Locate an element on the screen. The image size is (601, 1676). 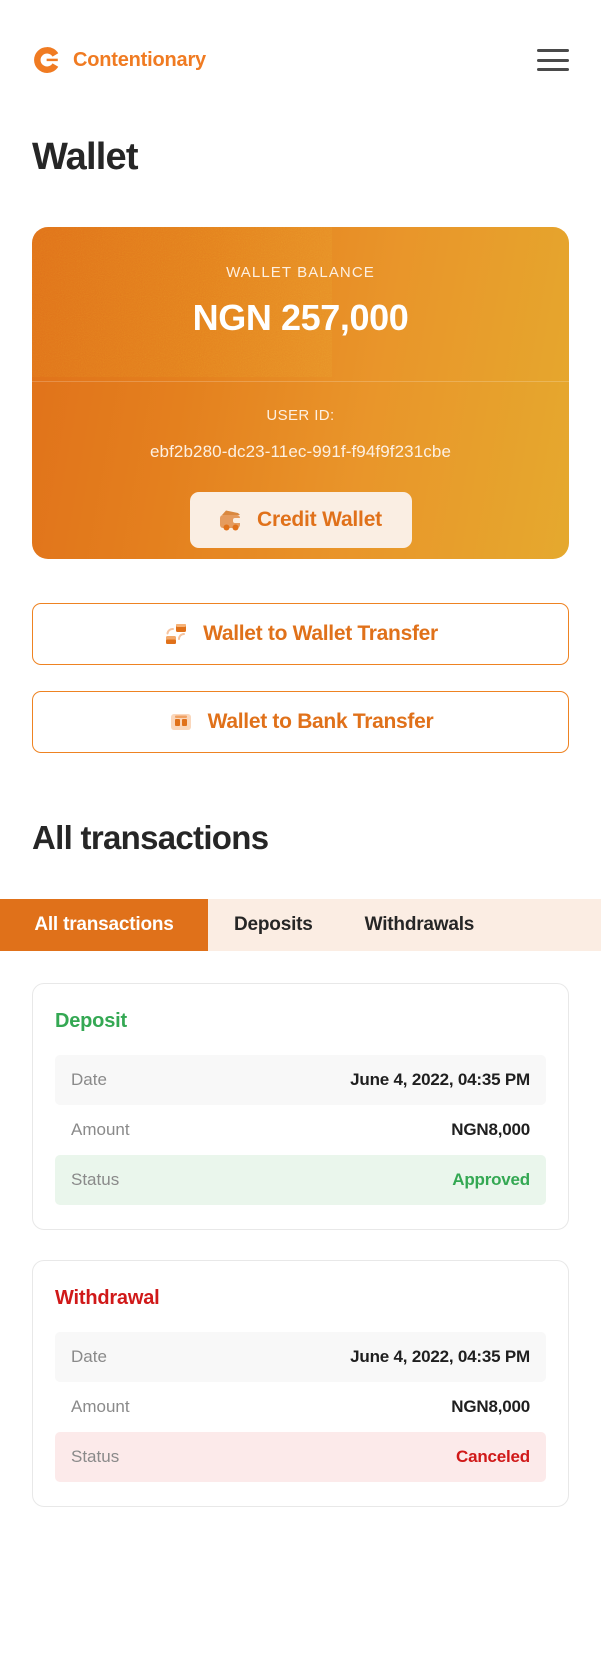
wallet-to-bank-label: Wallet to Bank Transfer is located at coordinates (320, 721).